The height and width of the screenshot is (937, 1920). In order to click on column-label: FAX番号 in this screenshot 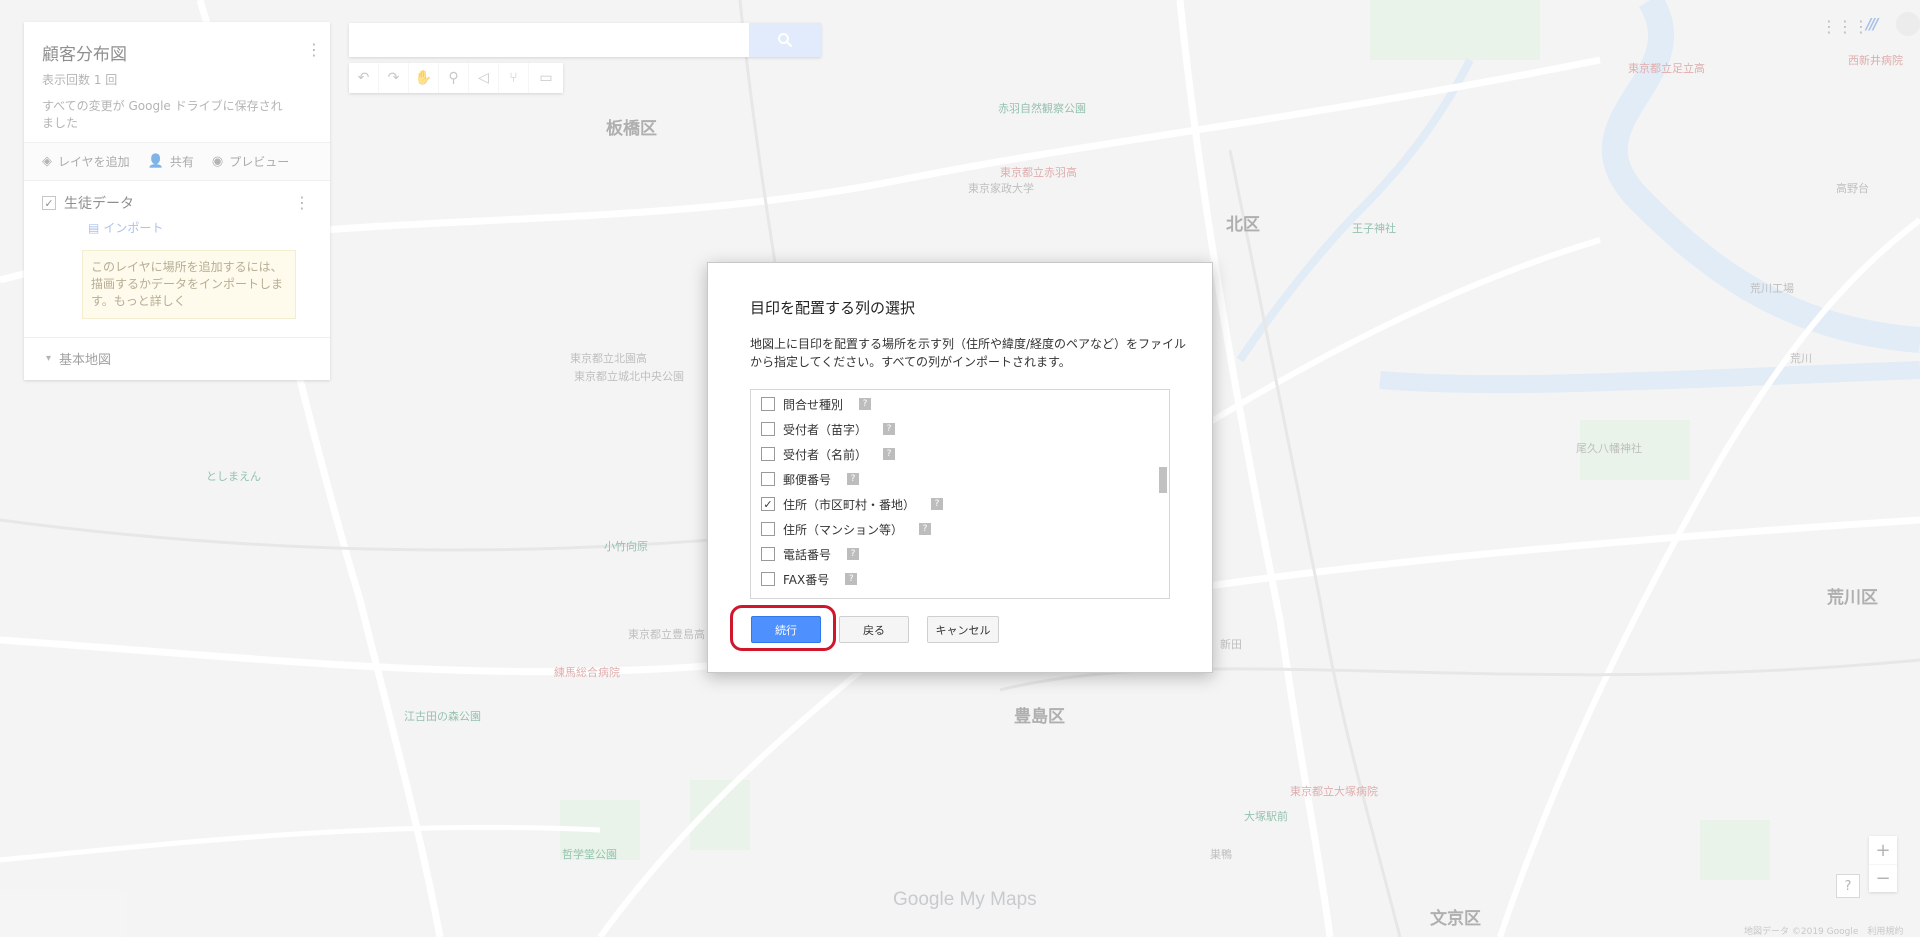, I will do `click(806, 579)`.